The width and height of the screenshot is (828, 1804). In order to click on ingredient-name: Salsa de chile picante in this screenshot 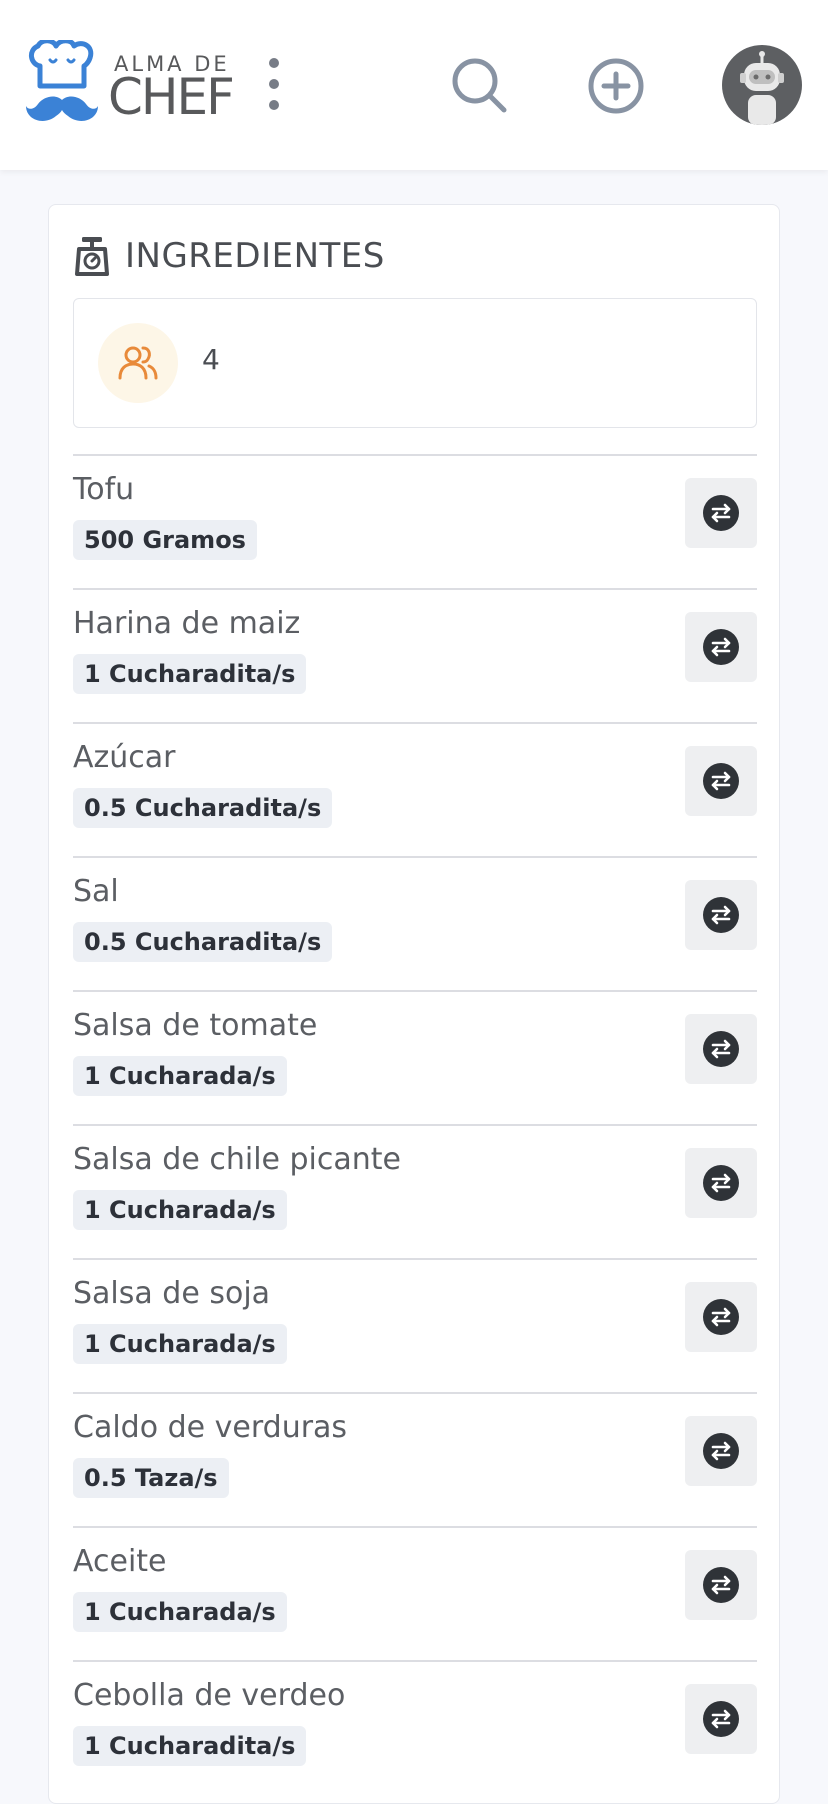, I will do `click(237, 1159)`.